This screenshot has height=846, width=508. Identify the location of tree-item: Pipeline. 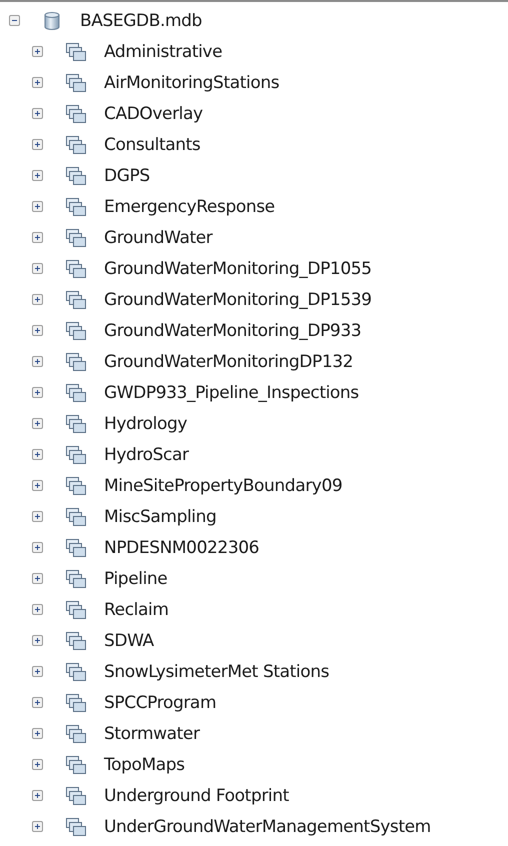
(136, 578).